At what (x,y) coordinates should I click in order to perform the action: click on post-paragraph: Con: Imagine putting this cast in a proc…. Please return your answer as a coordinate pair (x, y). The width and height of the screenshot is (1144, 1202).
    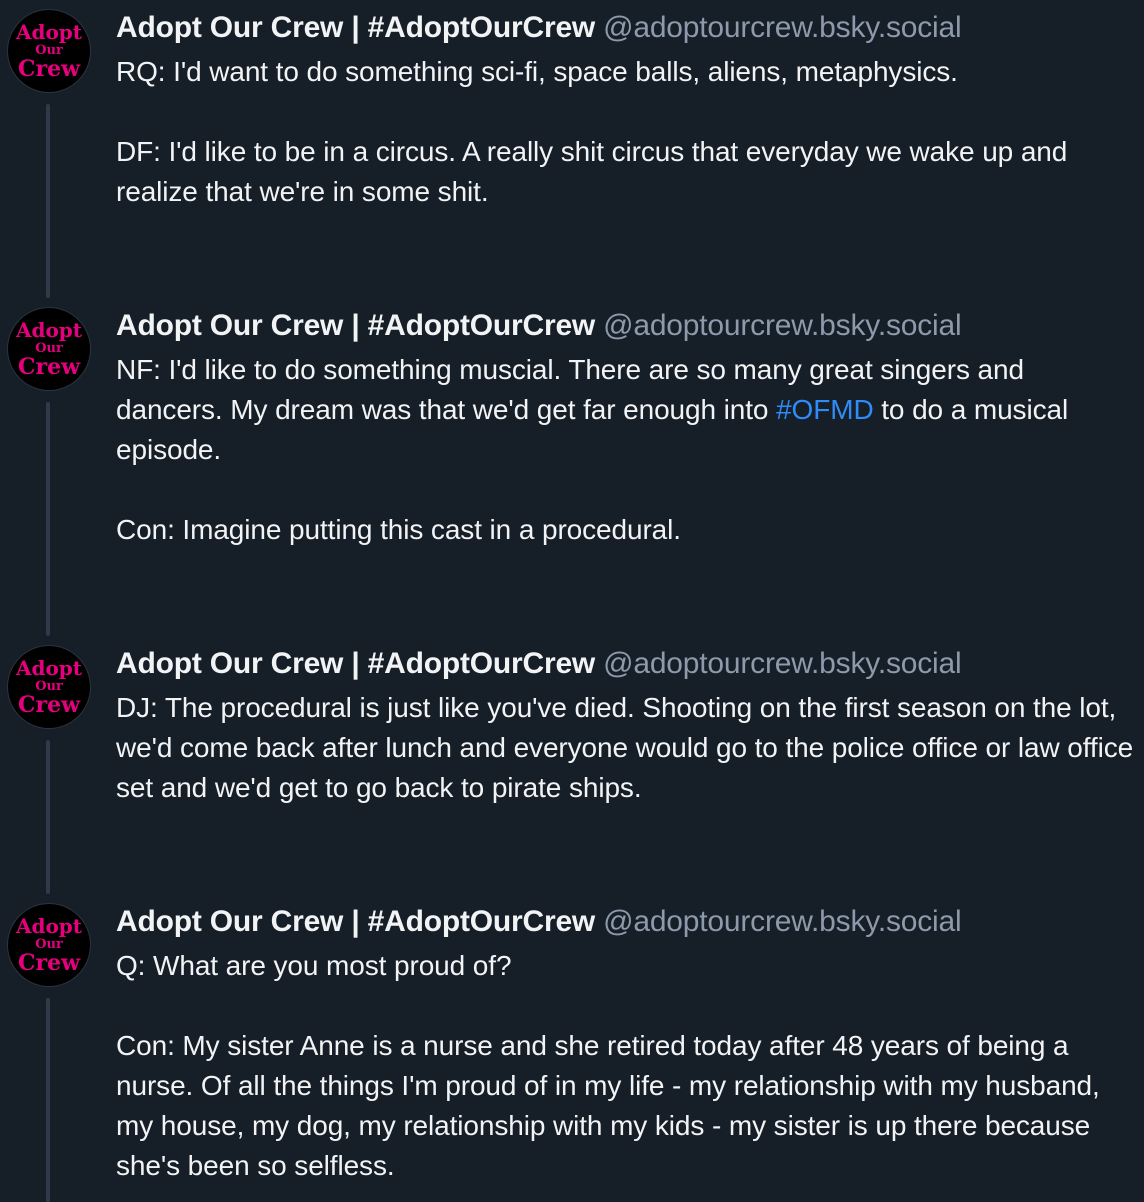
    Looking at the image, I should click on (398, 529).